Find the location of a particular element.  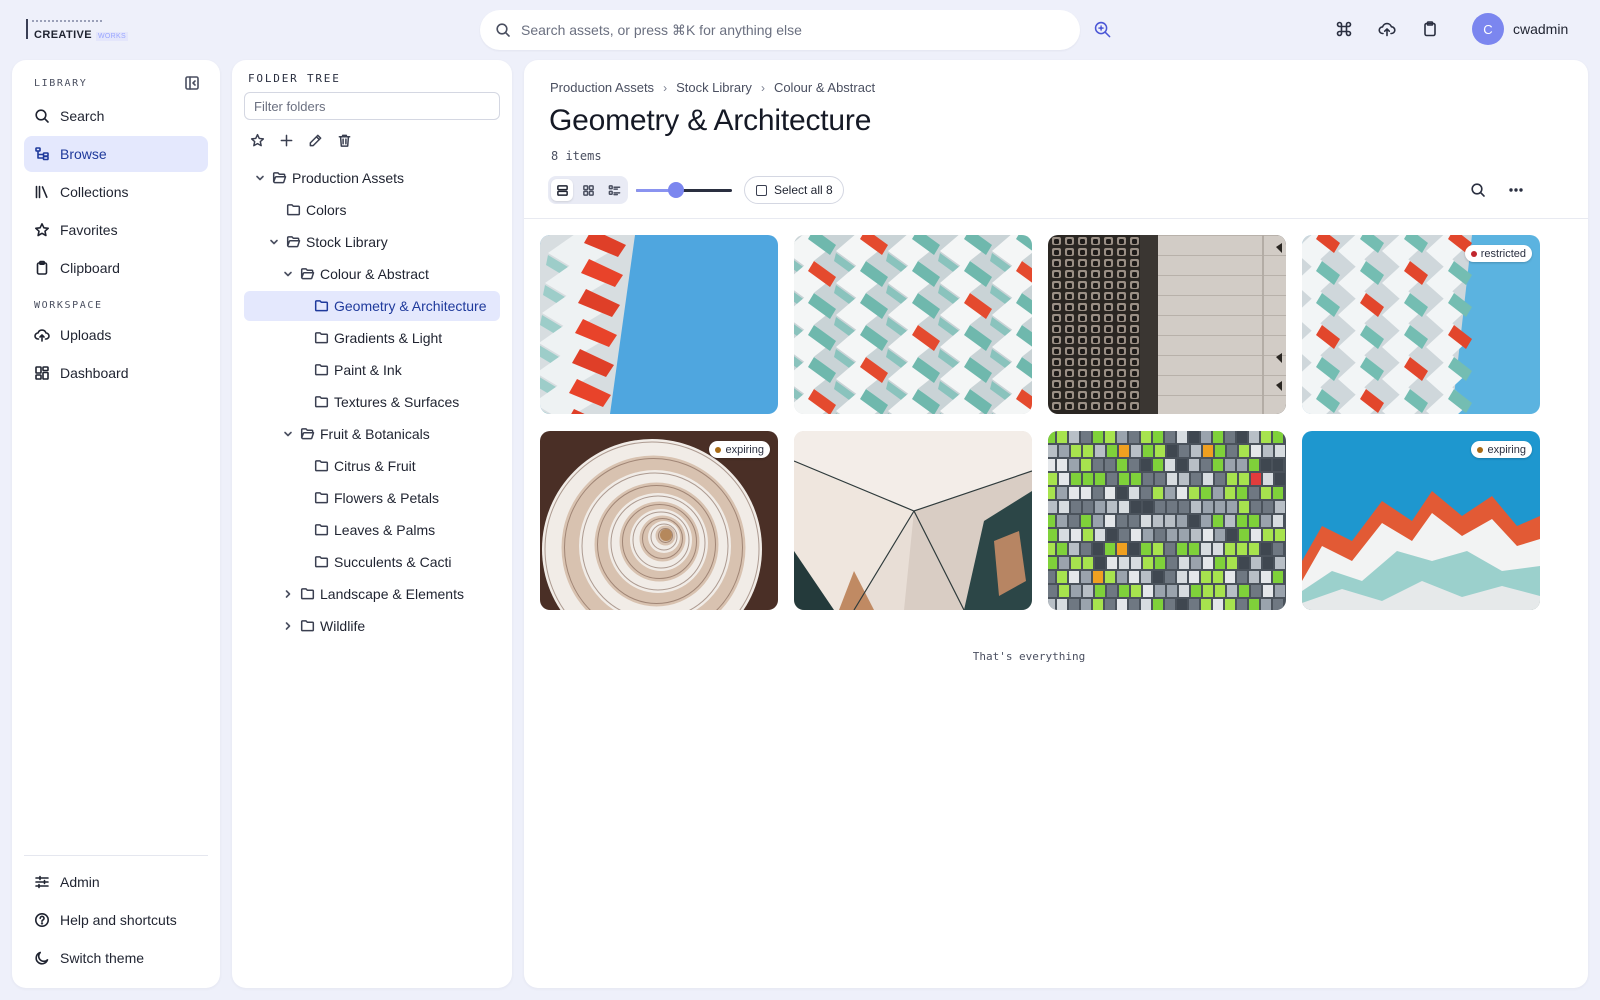

nav-label: Browse is located at coordinates (83, 154).